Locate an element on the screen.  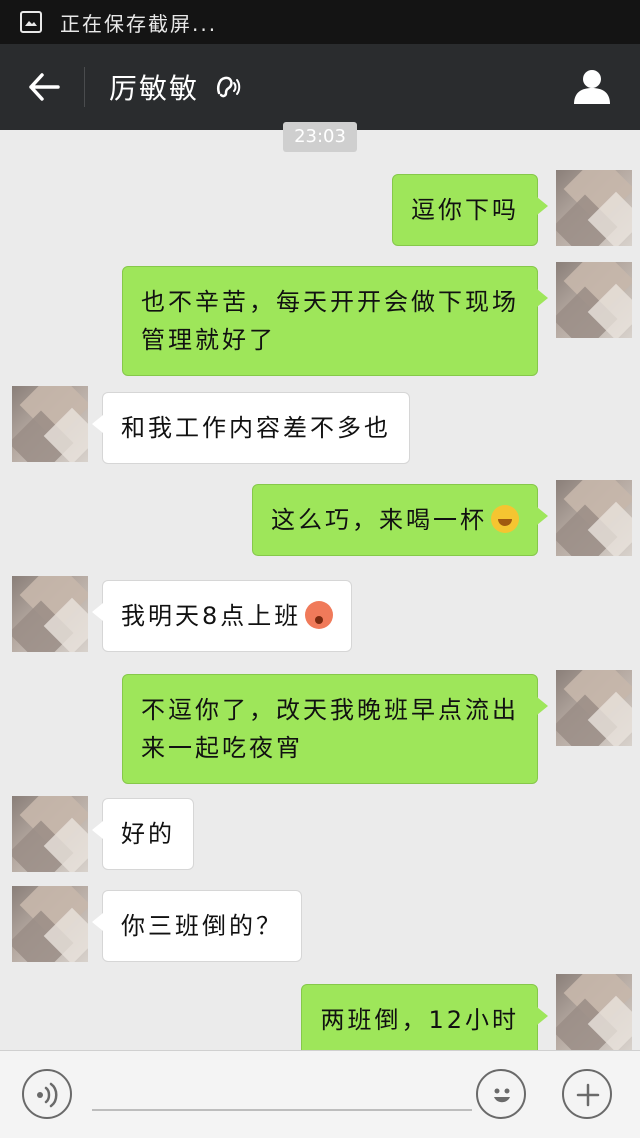
timestamp-label: 23:03 is located at coordinates (320, 137).